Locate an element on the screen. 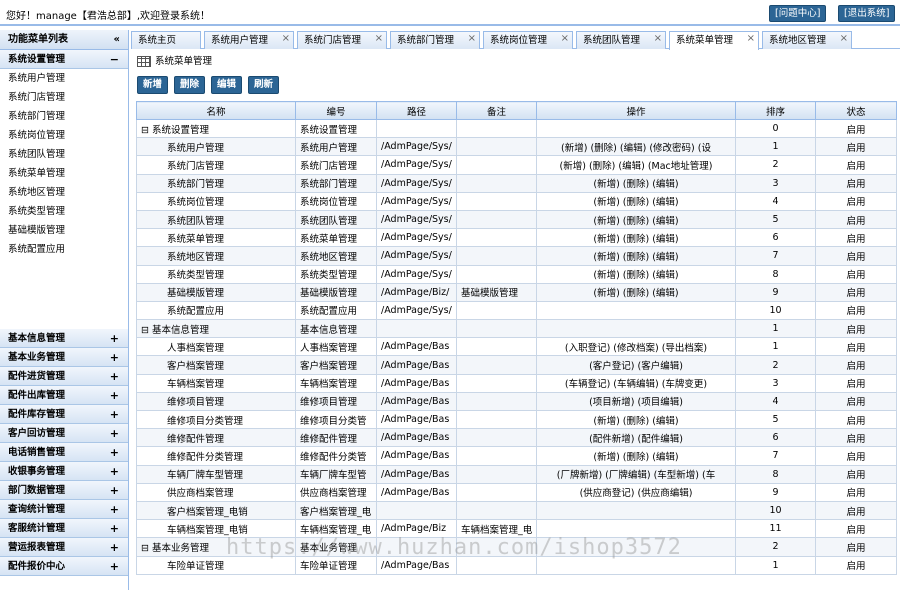 This screenshot has width=900, height=590. table-row: 维修项目管理 维修项目管理/AdmPage/Bas (项目新增) (项目编辑) 4 启用 is located at coordinates (516, 401).